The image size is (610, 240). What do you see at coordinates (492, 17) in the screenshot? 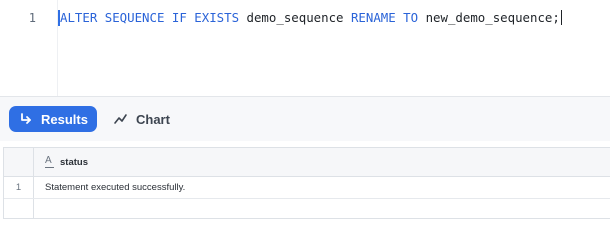
I see `identifier-token: new_demo_sequence;` at bounding box center [492, 17].